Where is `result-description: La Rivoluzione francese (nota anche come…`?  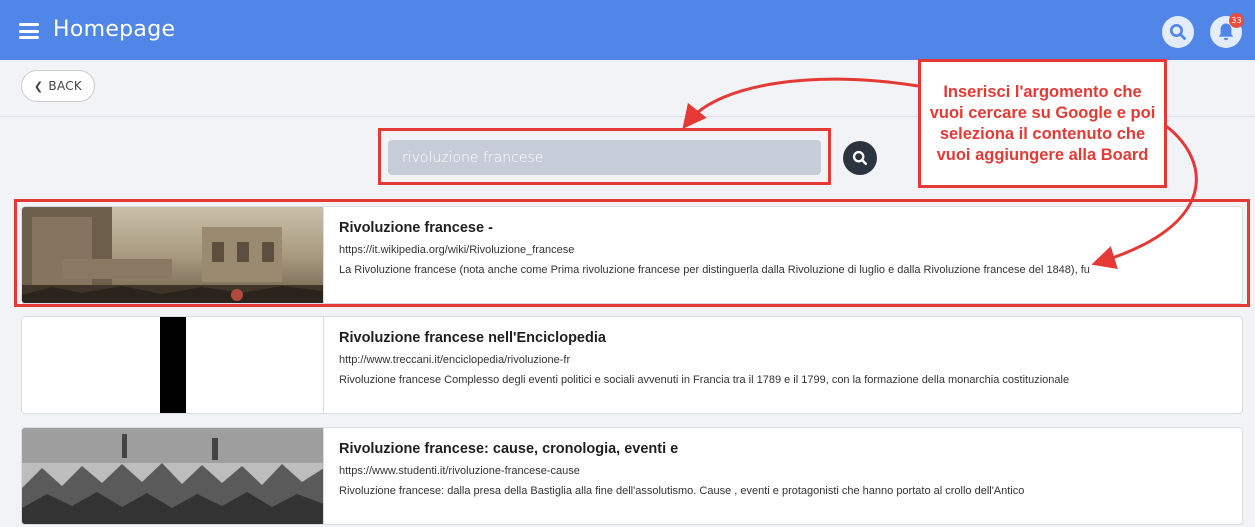 result-description: La Rivoluzione francese (nota anche come… is located at coordinates (714, 270).